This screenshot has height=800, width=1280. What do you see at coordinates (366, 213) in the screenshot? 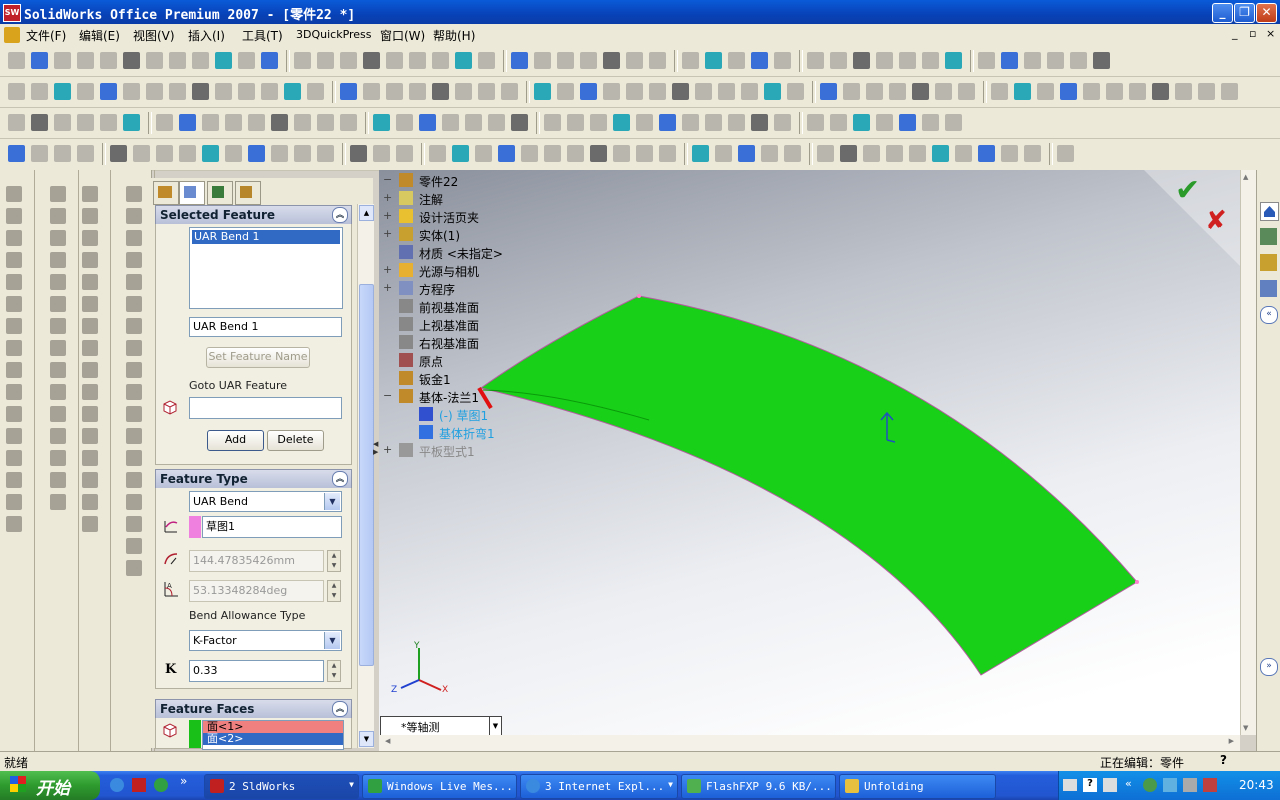
I see `scroll-up-icon: ▲` at bounding box center [366, 213].